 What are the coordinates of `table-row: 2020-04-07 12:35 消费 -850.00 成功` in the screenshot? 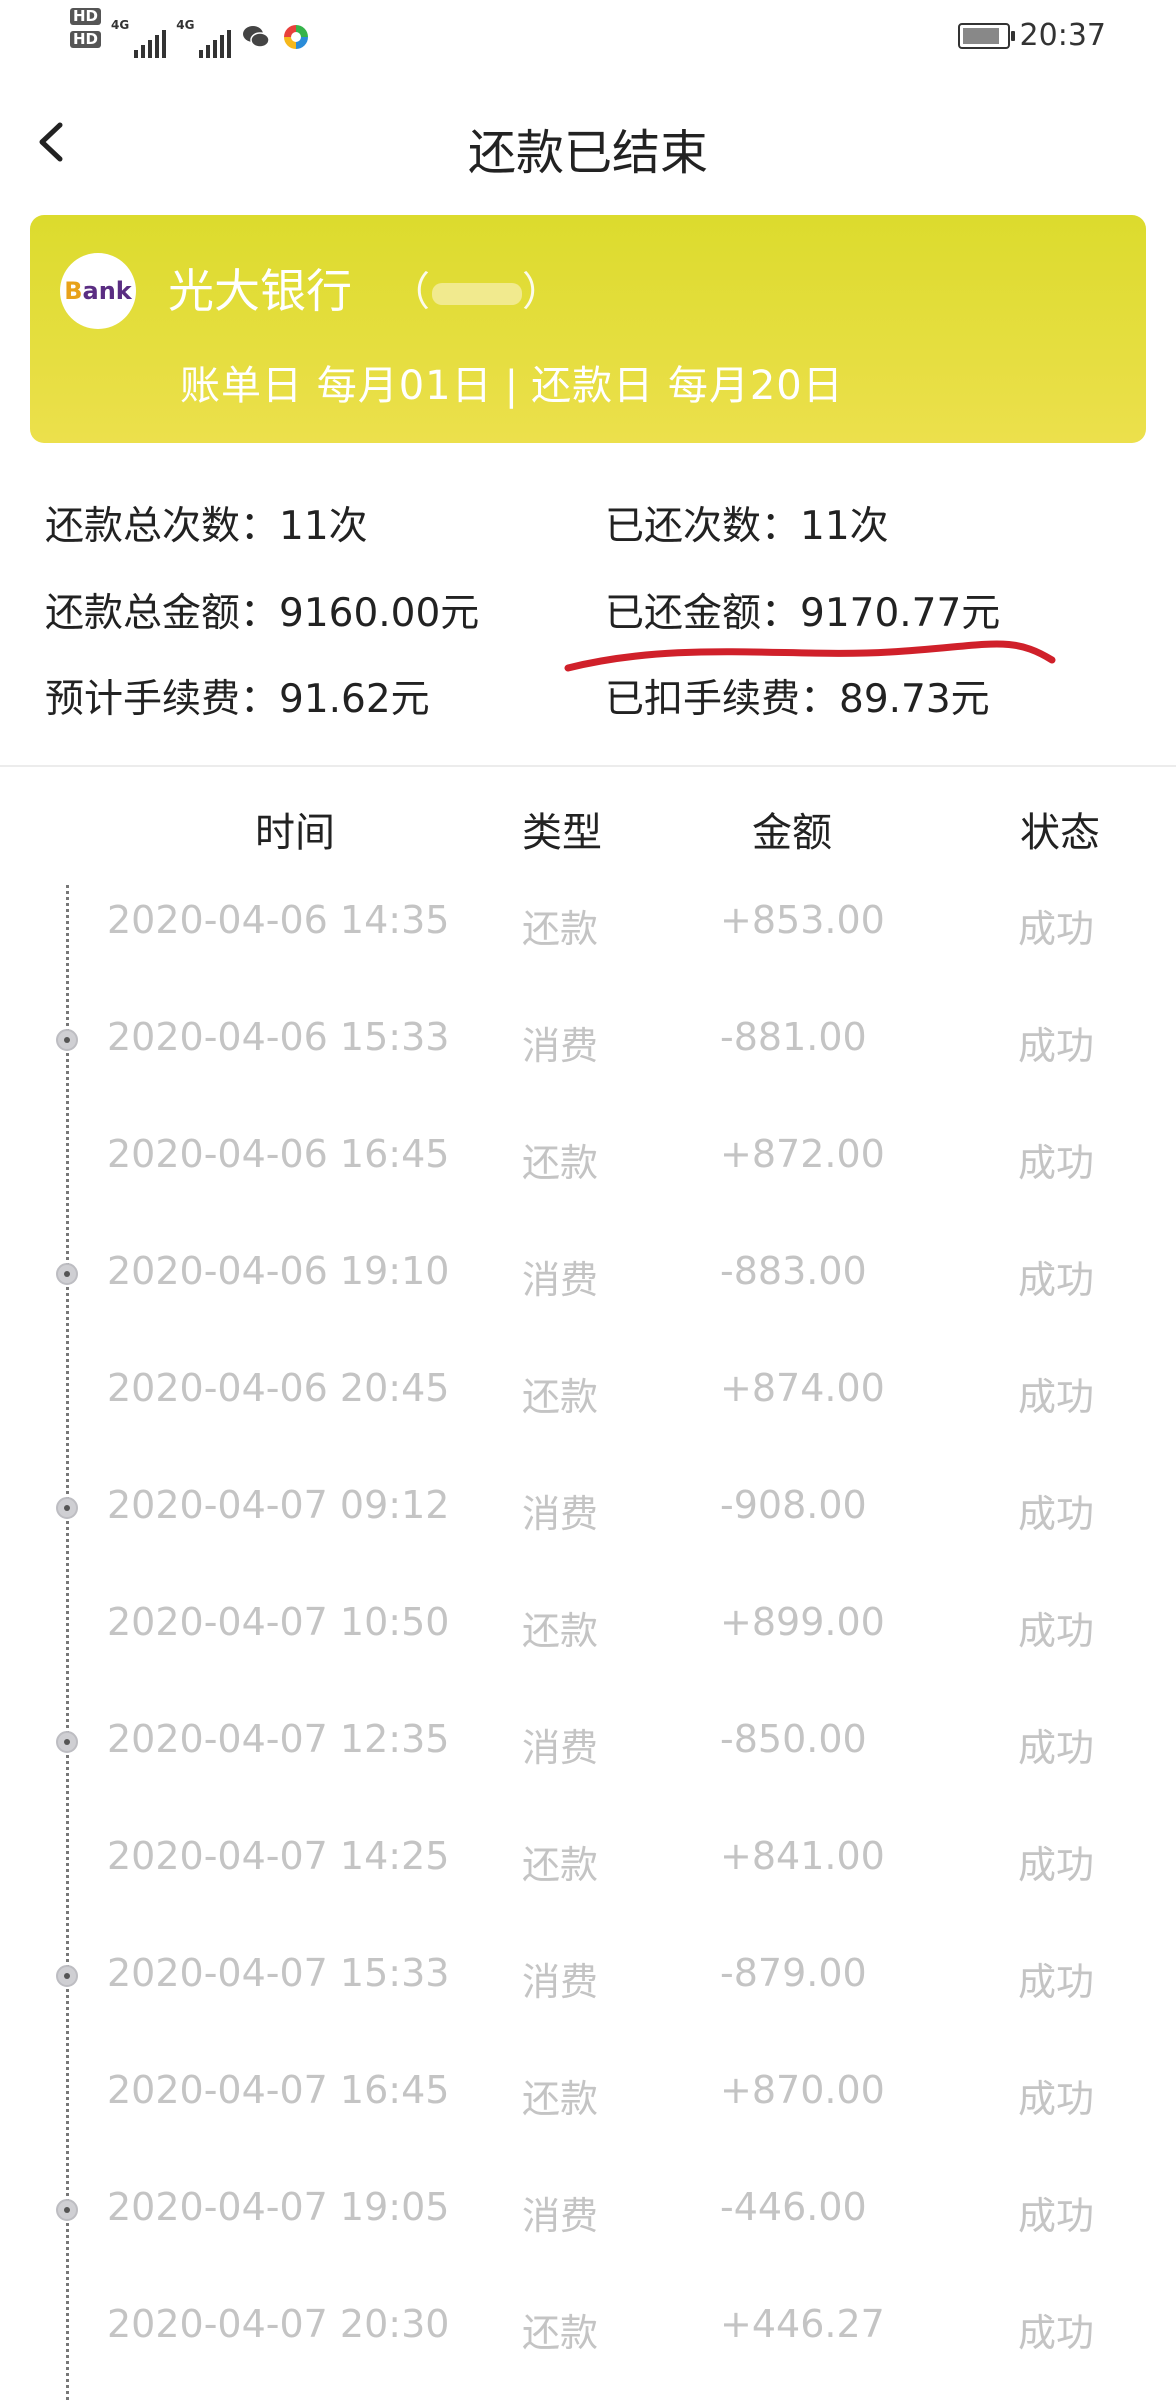 It's located at (588, 1757).